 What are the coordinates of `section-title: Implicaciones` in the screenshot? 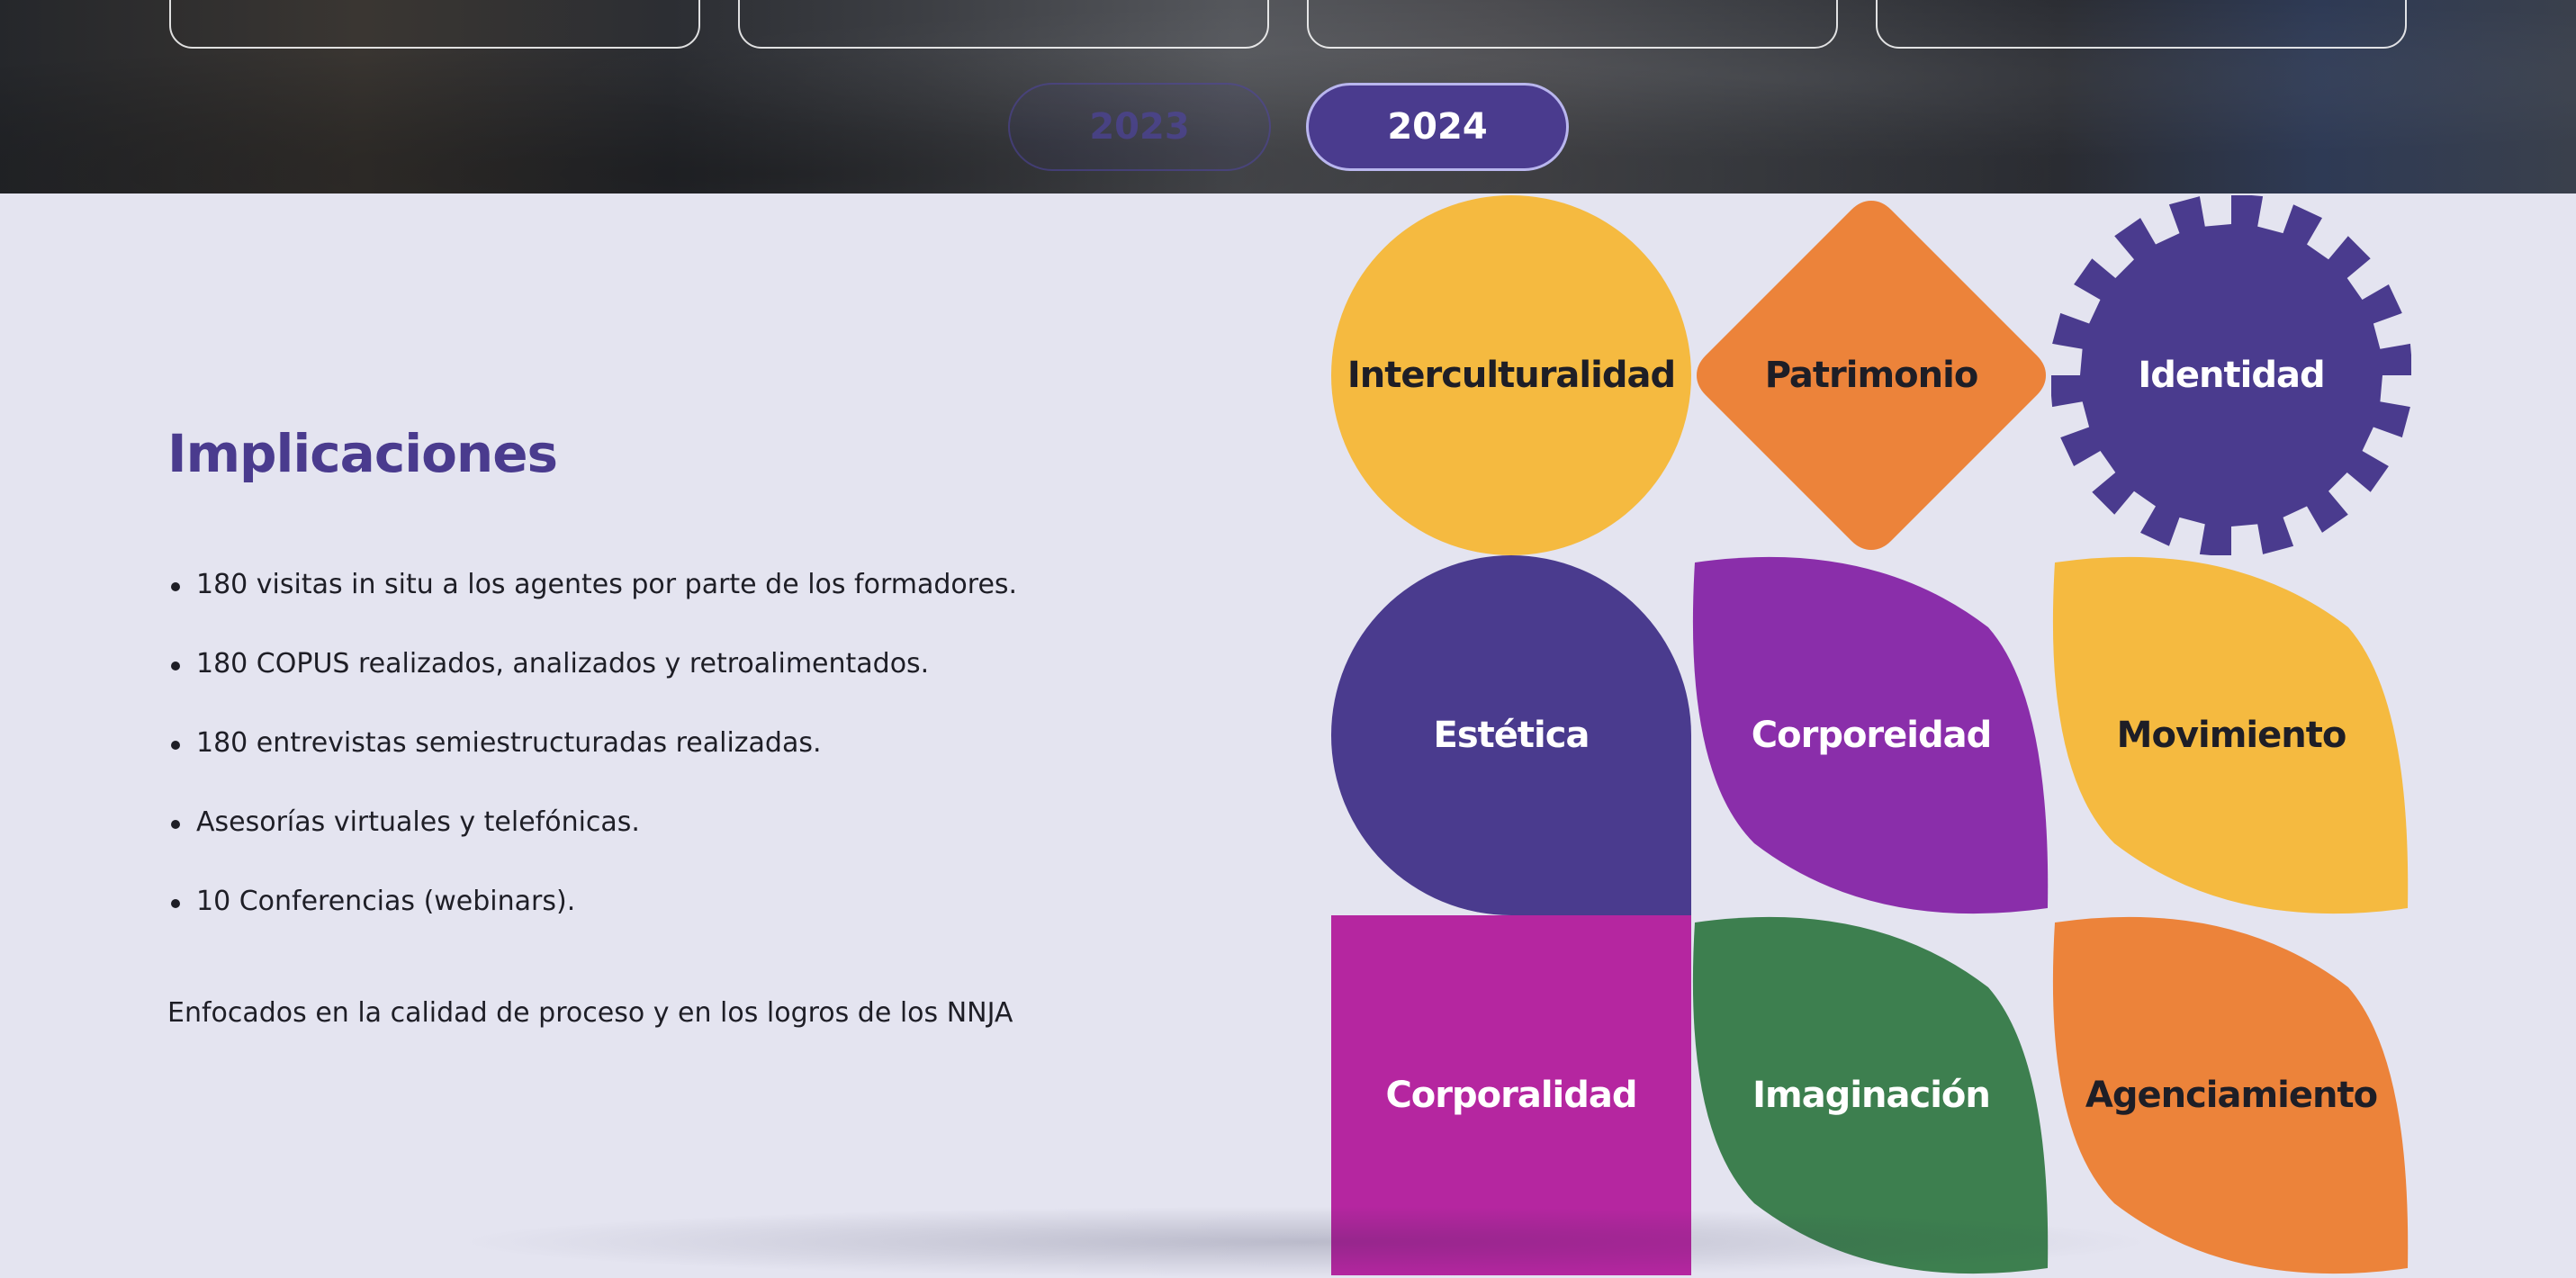 It's located at (362, 454).